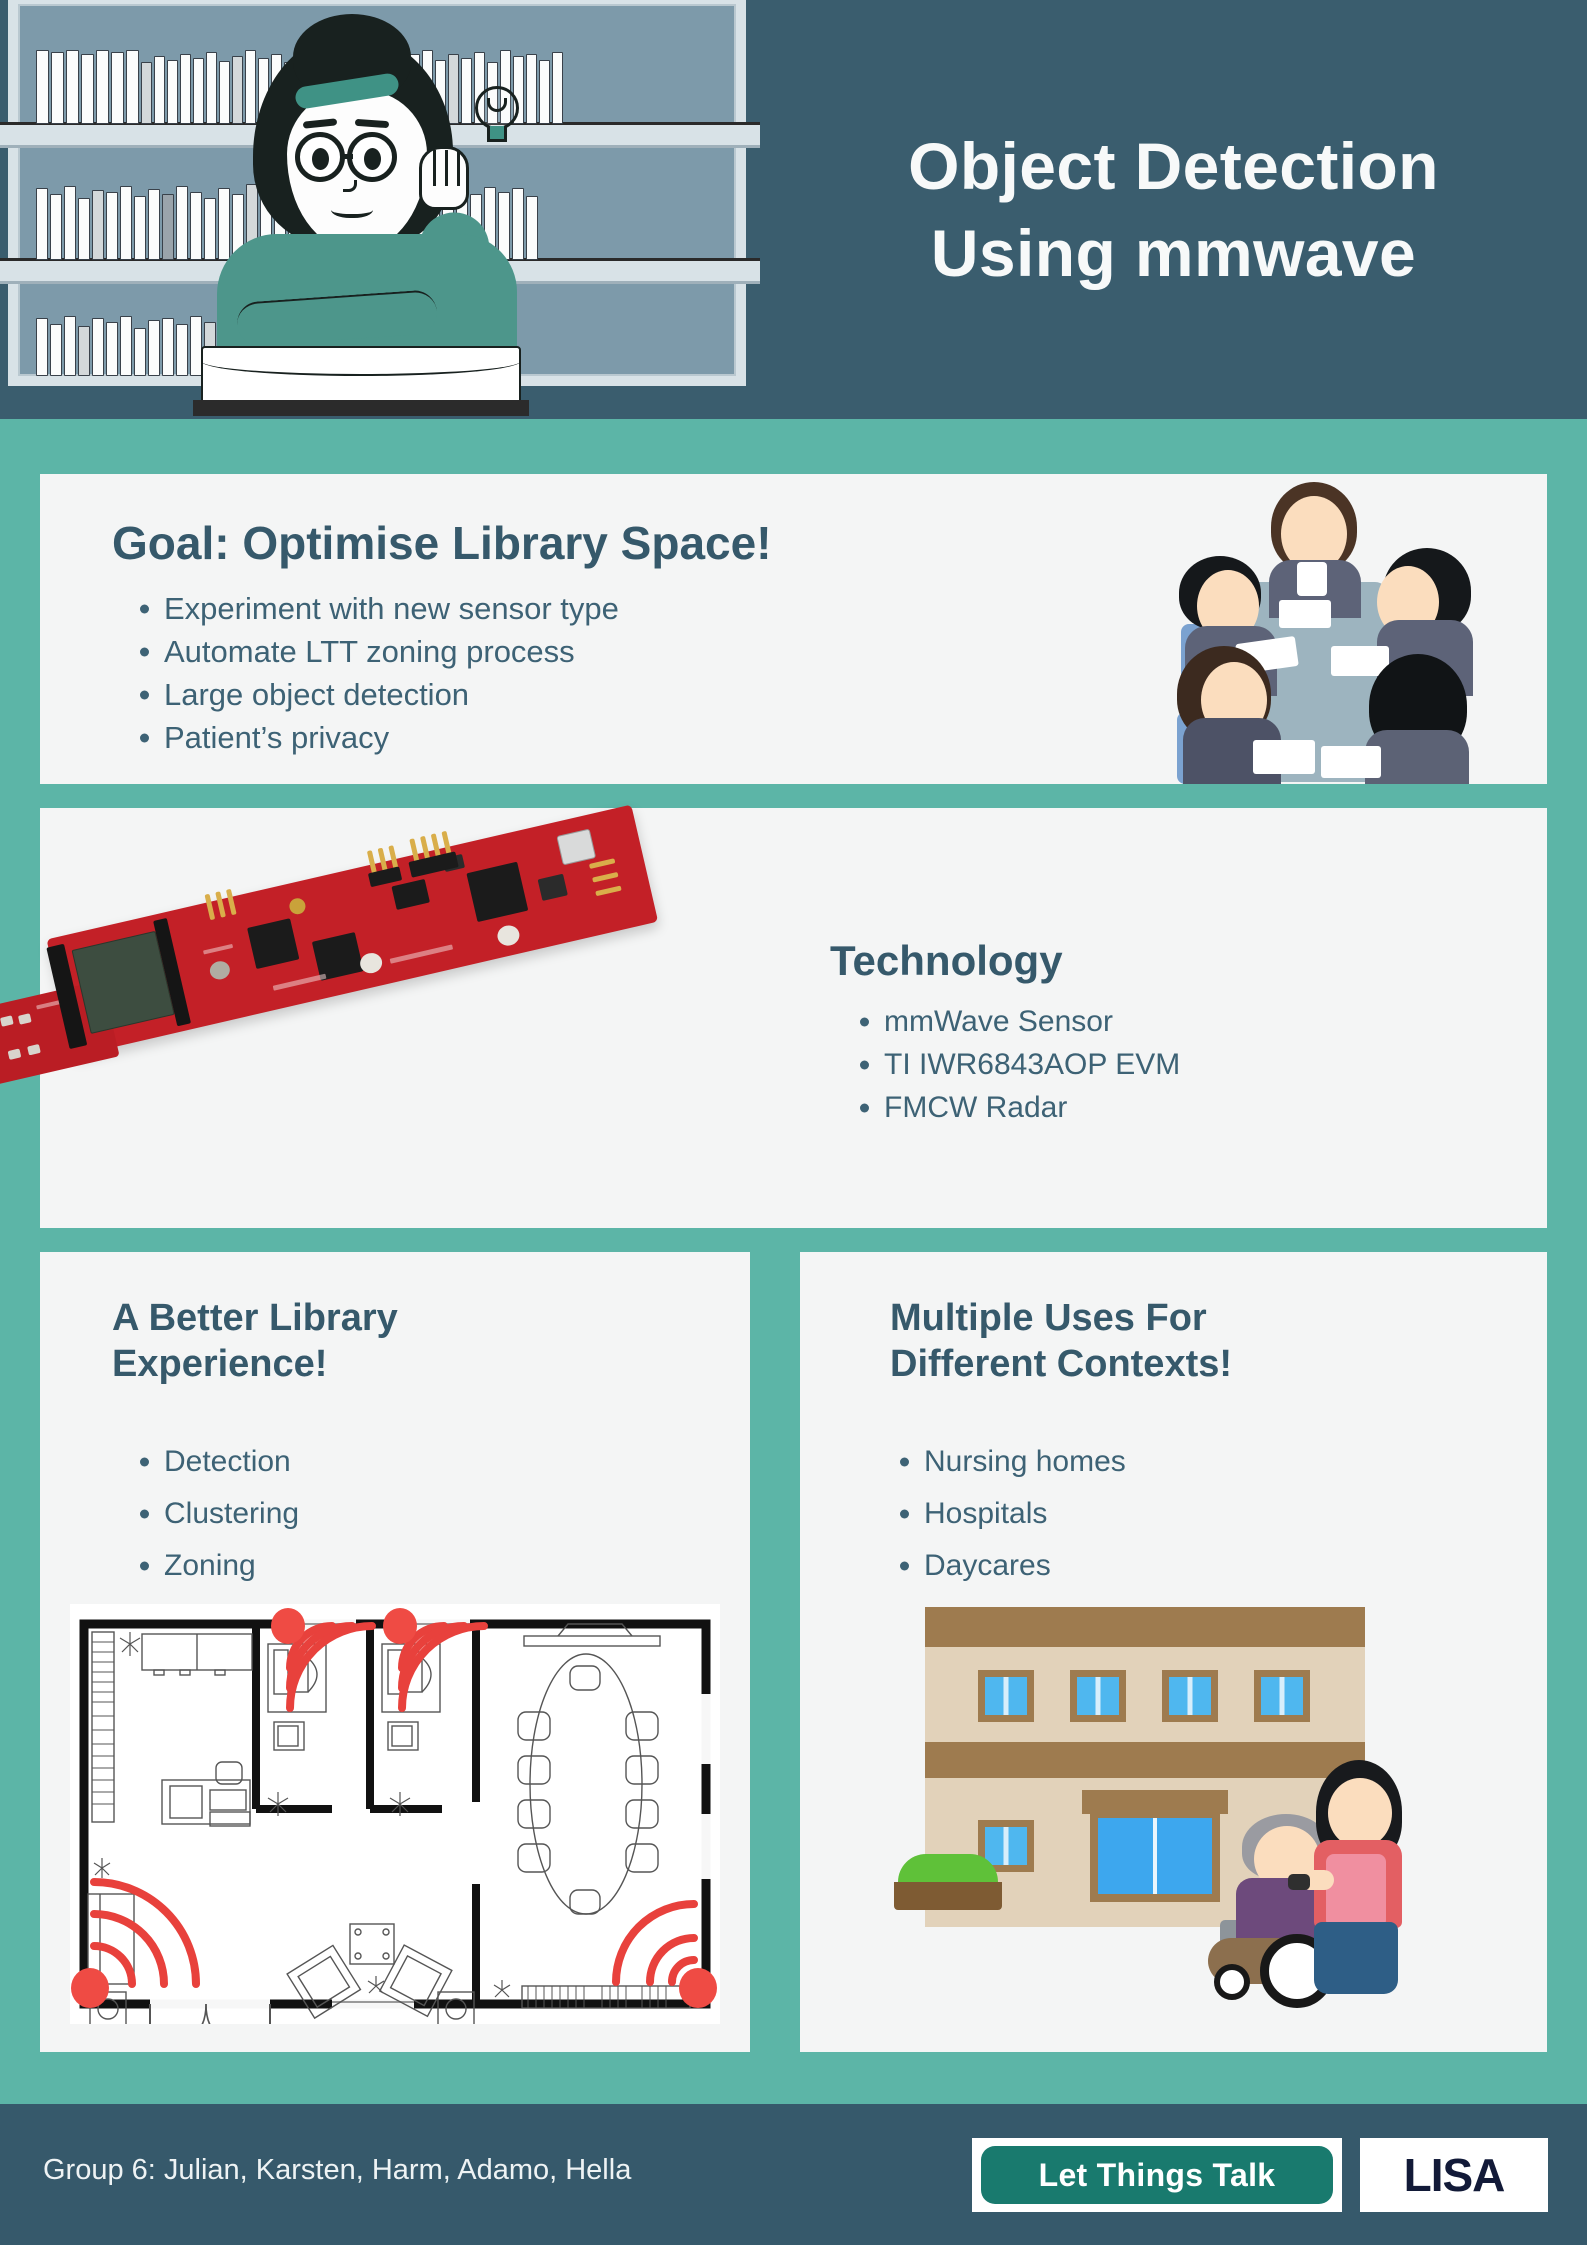 The image size is (1587, 2245). What do you see at coordinates (1173, 165) in the screenshot?
I see `title-line-1: Object Detection` at bounding box center [1173, 165].